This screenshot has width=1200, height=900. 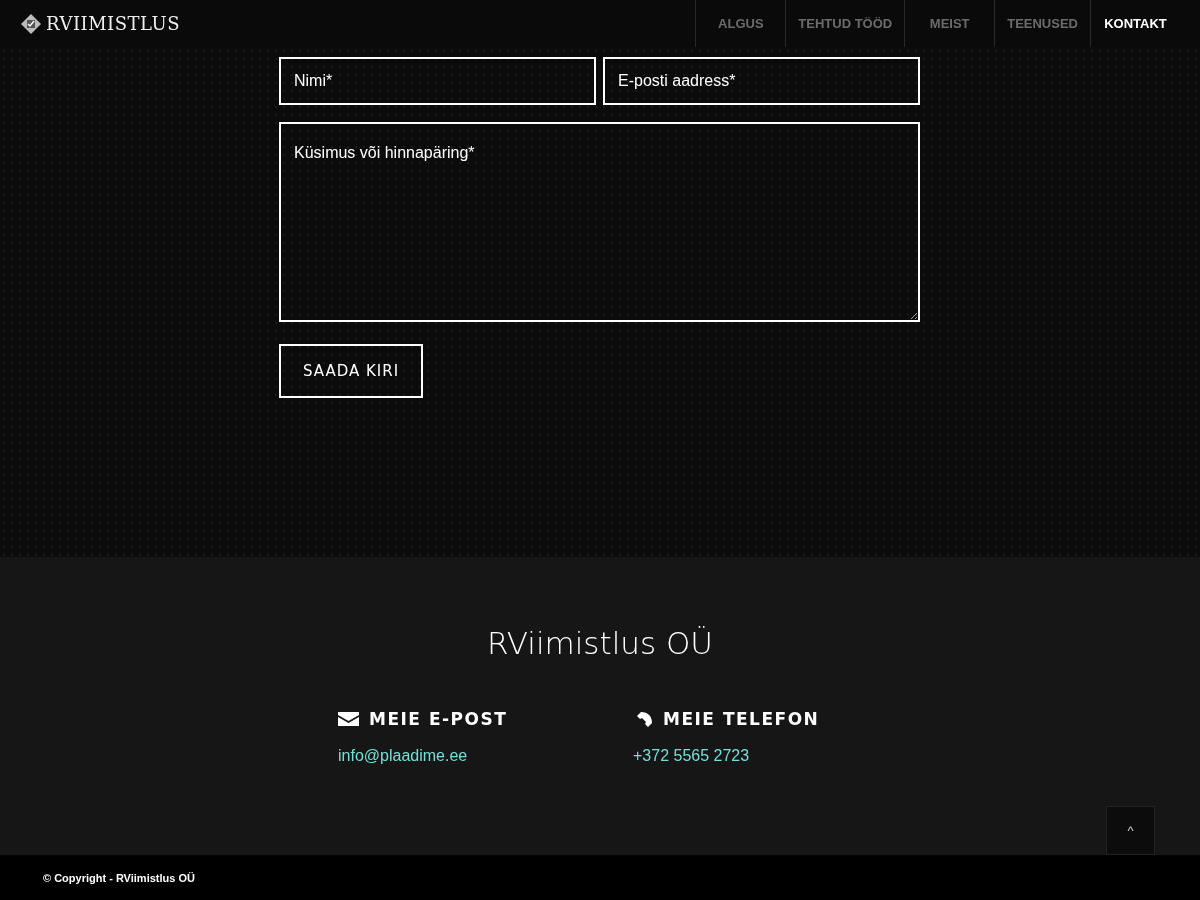 I want to click on logo-text: RVIIMISTLUS, so click(x=113, y=23).